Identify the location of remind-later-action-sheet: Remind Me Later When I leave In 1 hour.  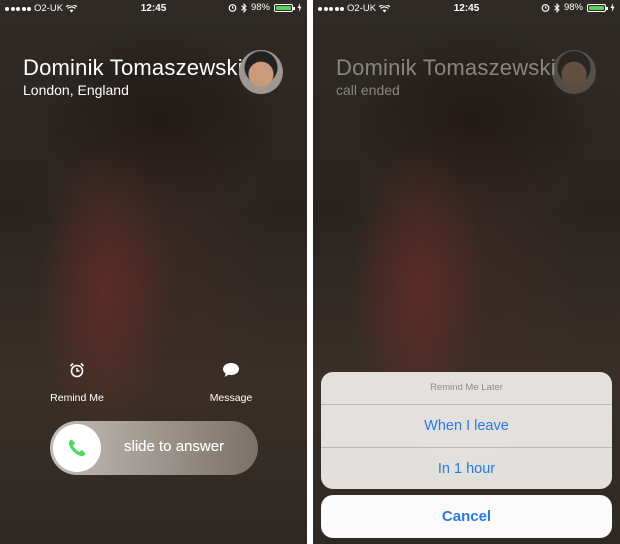
(466, 430).